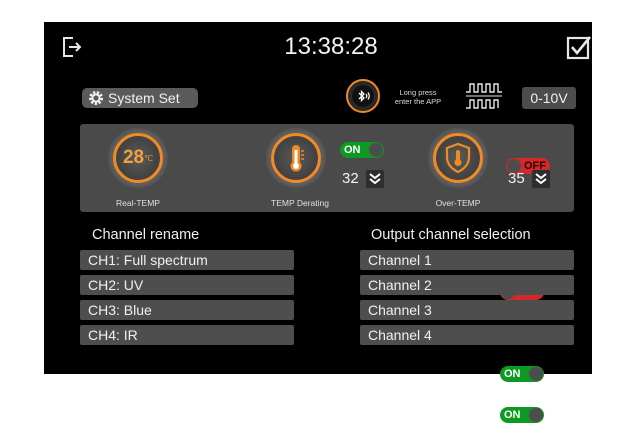  Describe the element at coordinates (133, 157) in the screenshot. I see `real-temp-value: 28` at that location.